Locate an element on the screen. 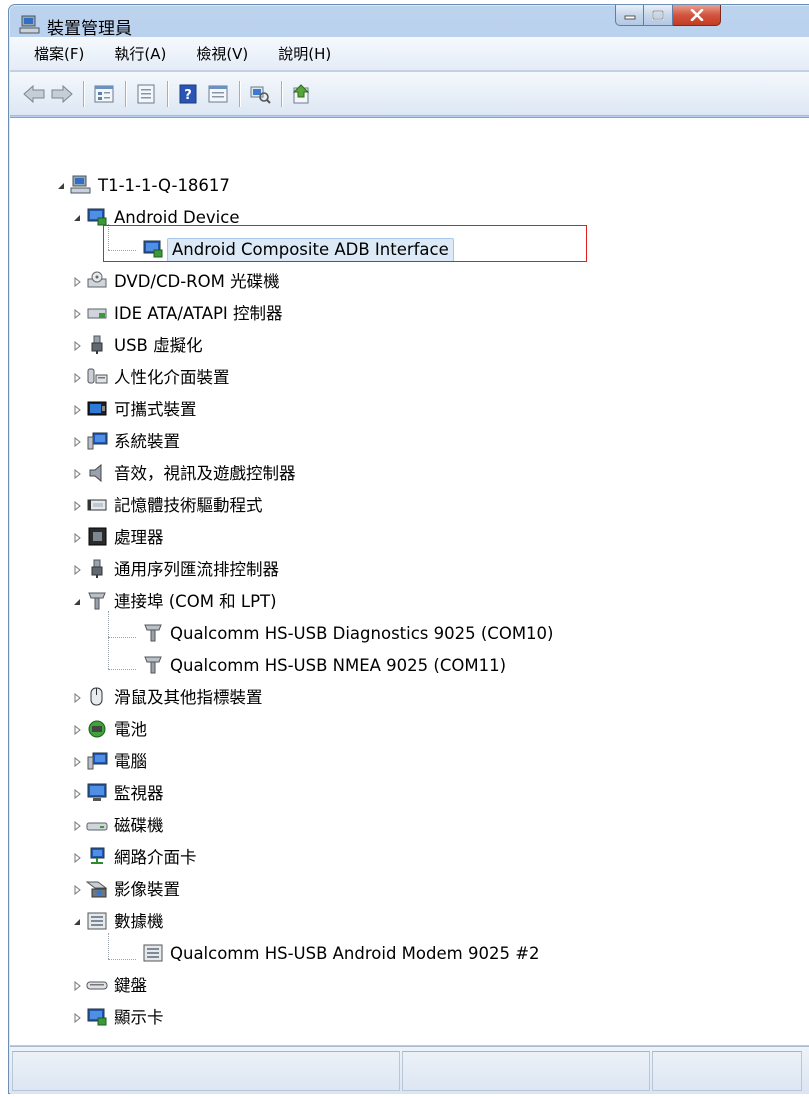  view-button is located at coordinates (218, 94).